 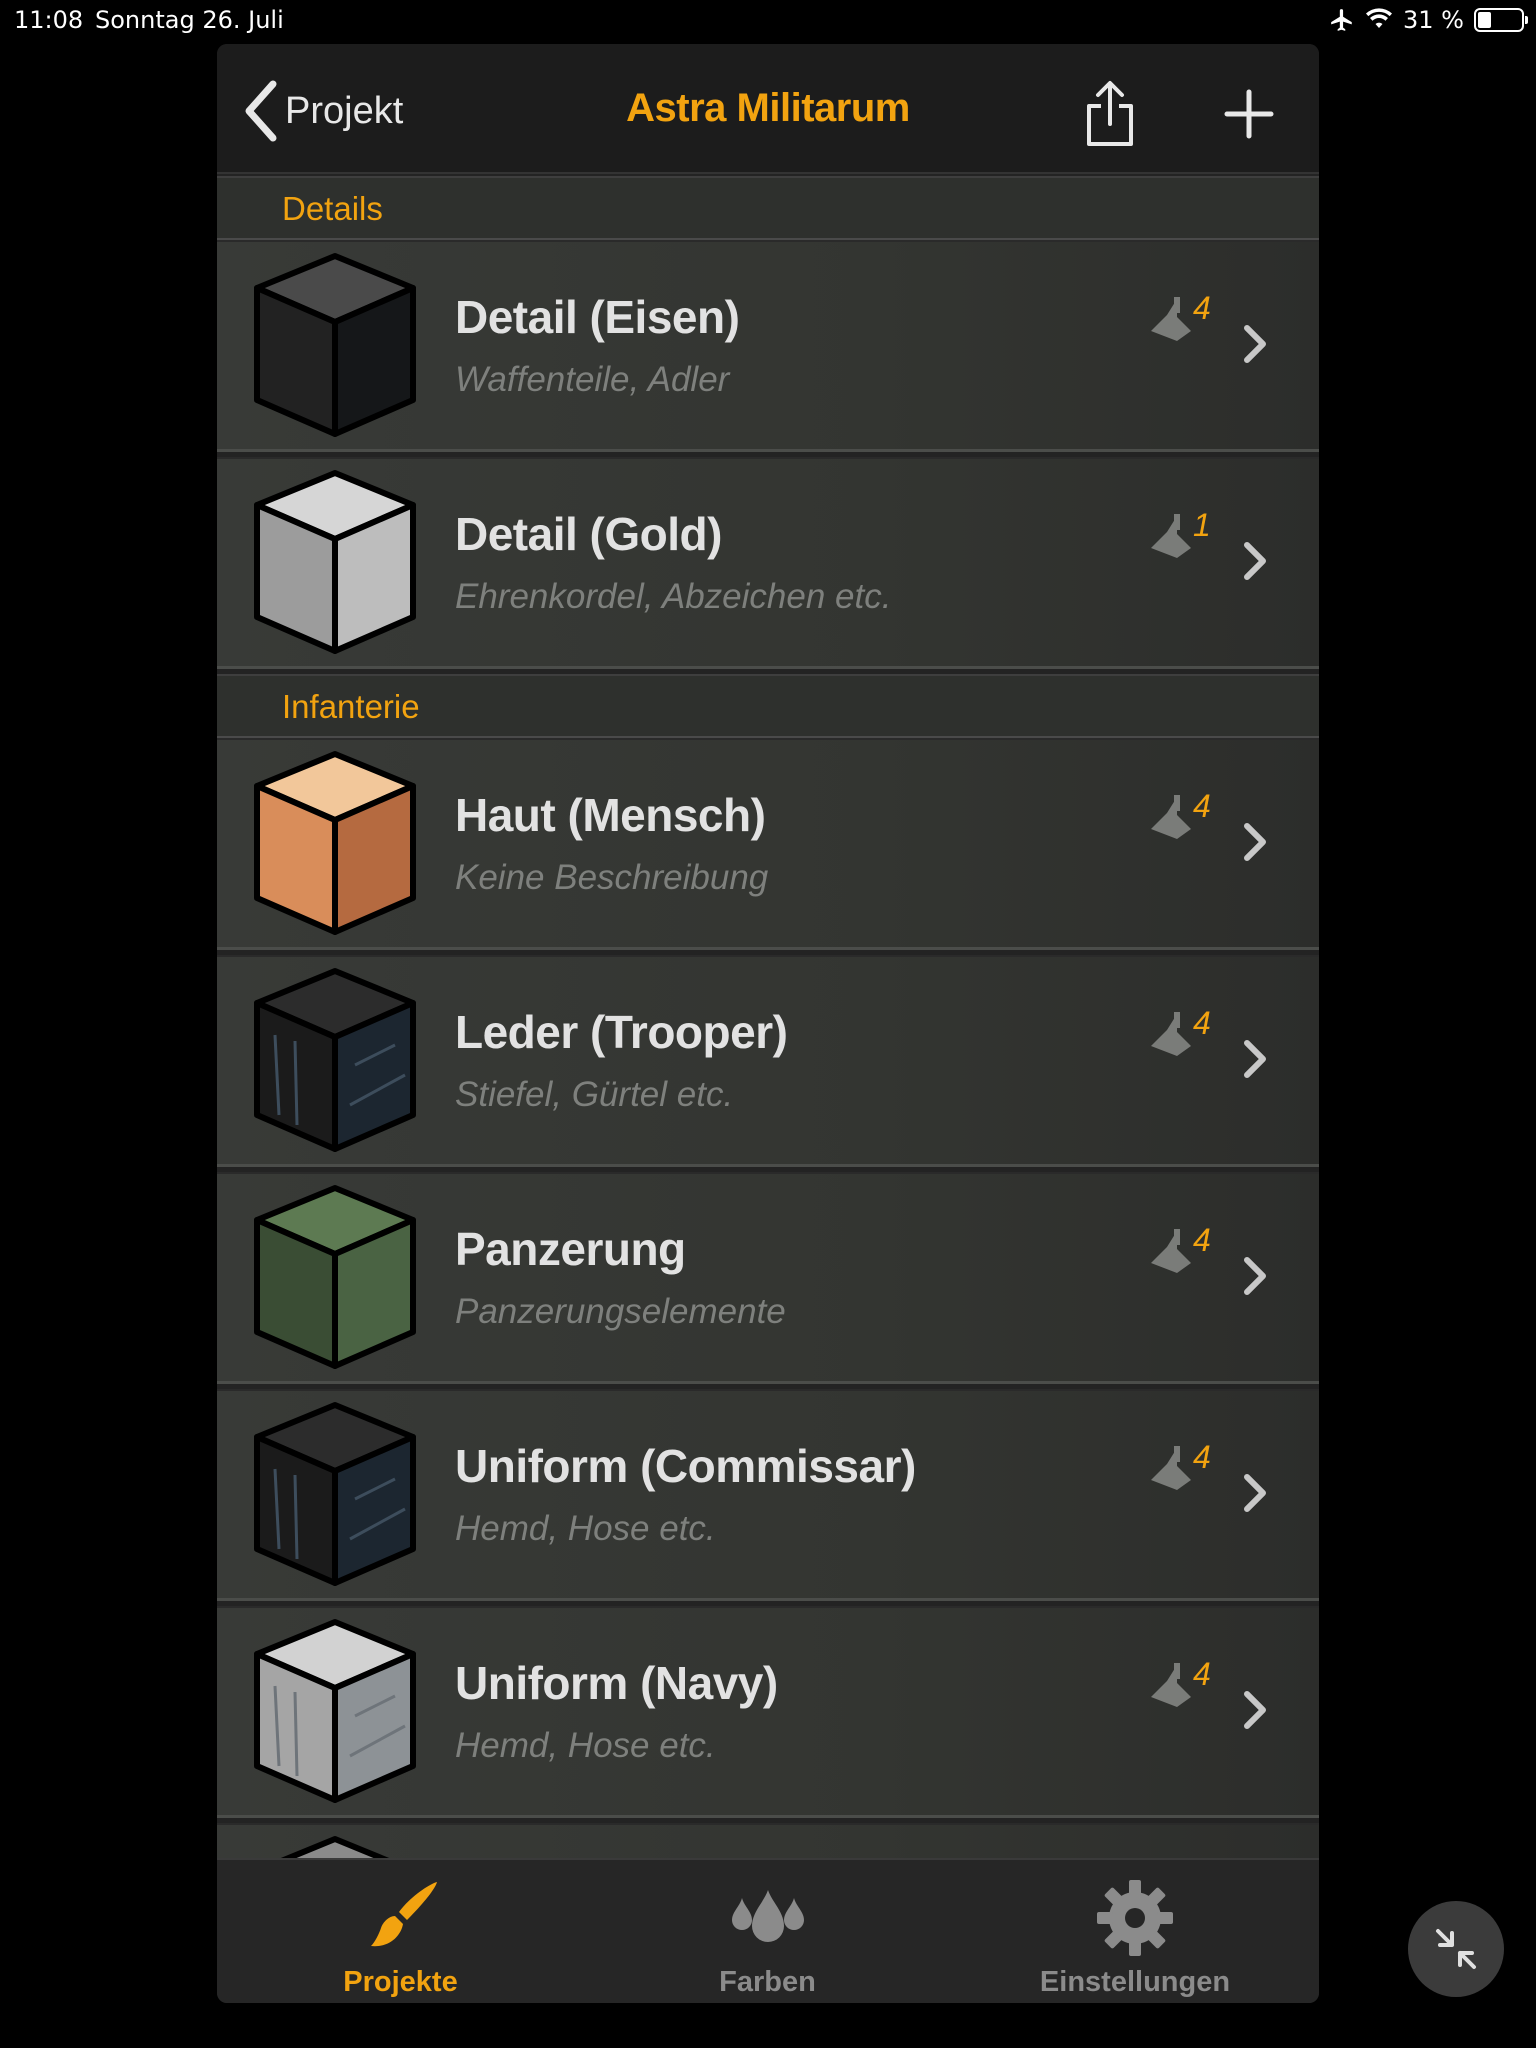 What do you see at coordinates (767, 1916) in the screenshot?
I see `drops-icon` at bounding box center [767, 1916].